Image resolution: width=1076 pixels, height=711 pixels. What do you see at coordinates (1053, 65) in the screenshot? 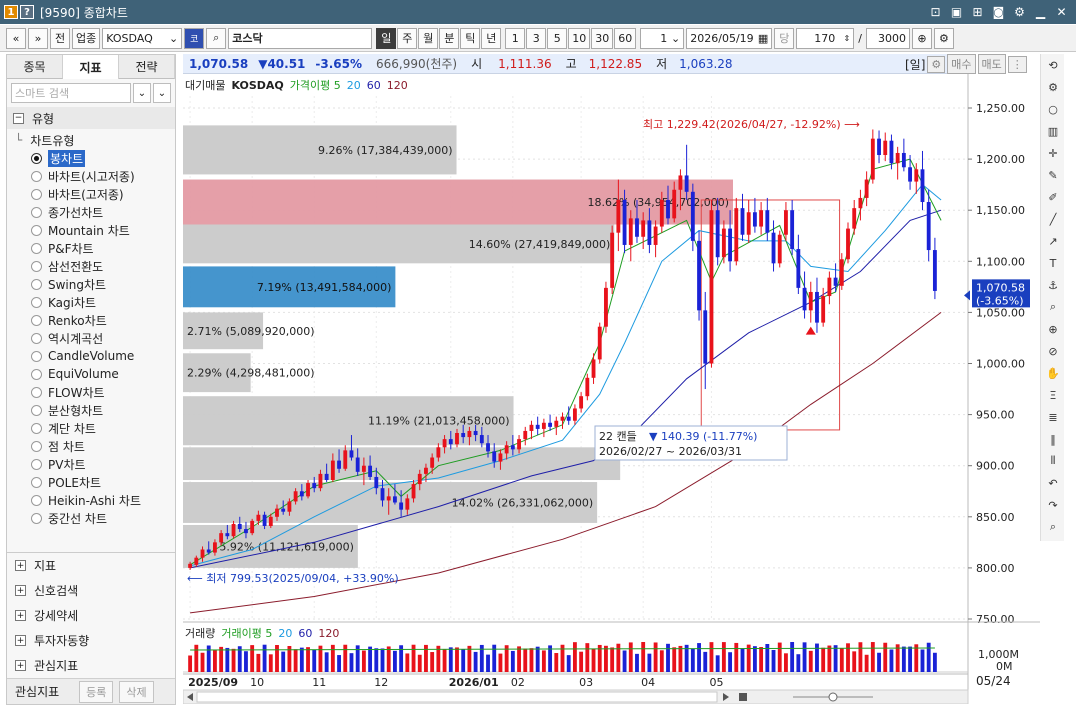
I see `refresh-icon: ⟲` at bounding box center [1053, 65].